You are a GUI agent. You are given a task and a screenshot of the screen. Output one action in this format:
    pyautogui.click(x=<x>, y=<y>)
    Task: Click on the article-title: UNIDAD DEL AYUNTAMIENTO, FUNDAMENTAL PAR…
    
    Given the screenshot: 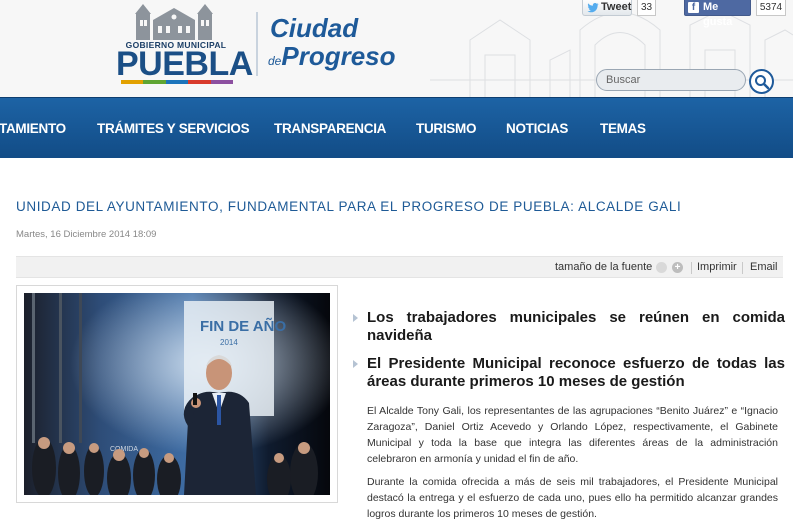 What is the action you would take?
    pyautogui.click(x=401, y=206)
    